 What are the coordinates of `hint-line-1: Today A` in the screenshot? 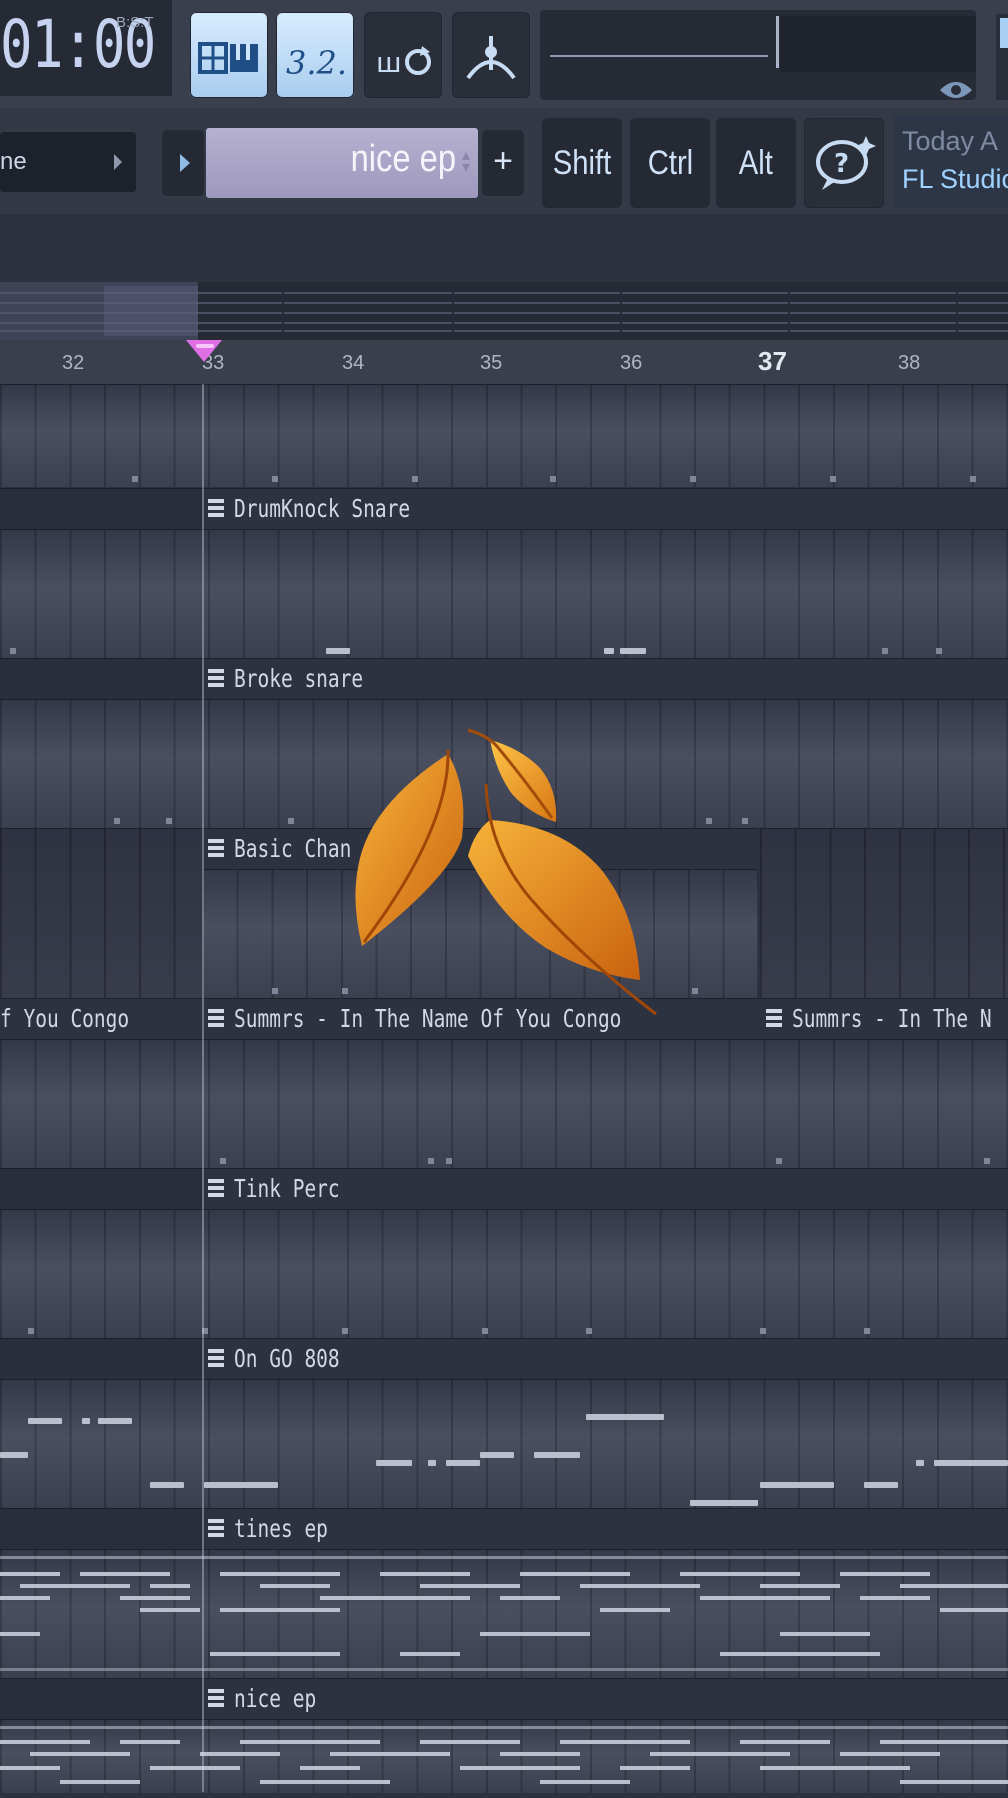 It's located at (950, 141).